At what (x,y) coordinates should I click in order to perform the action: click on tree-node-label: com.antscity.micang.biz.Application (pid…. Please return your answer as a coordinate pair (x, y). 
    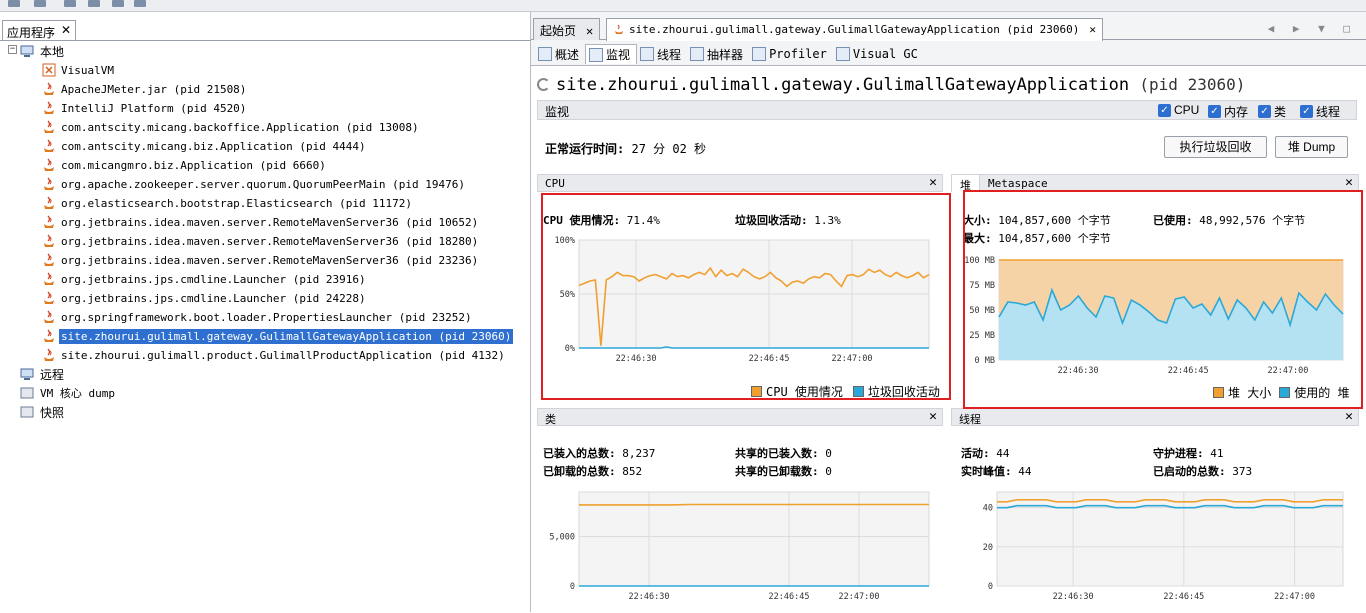
    Looking at the image, I should click on (213, 146).